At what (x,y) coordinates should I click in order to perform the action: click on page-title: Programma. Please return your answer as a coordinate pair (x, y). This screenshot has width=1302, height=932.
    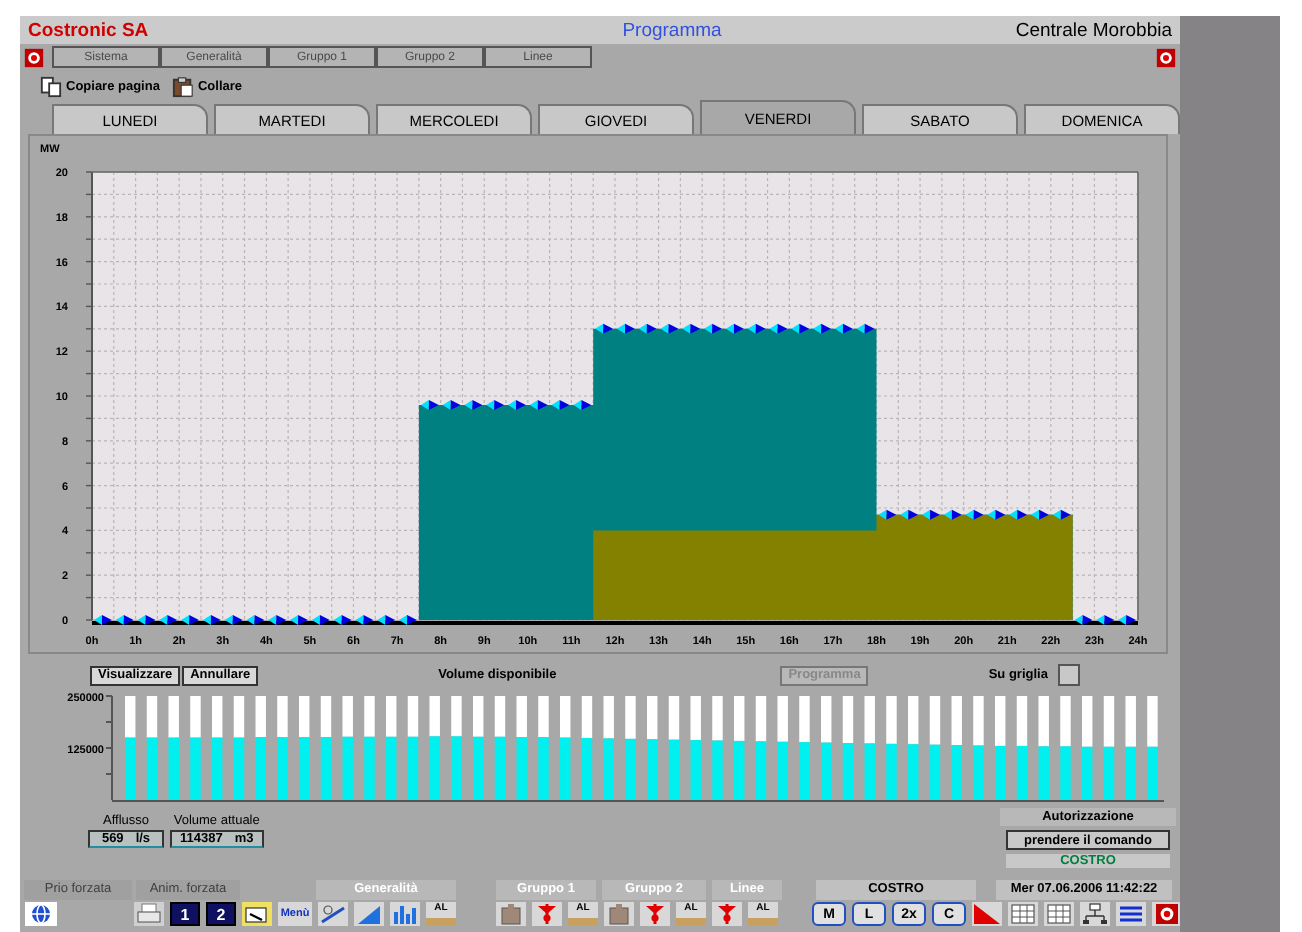
    Looking at the image, I should click on (672, 30).